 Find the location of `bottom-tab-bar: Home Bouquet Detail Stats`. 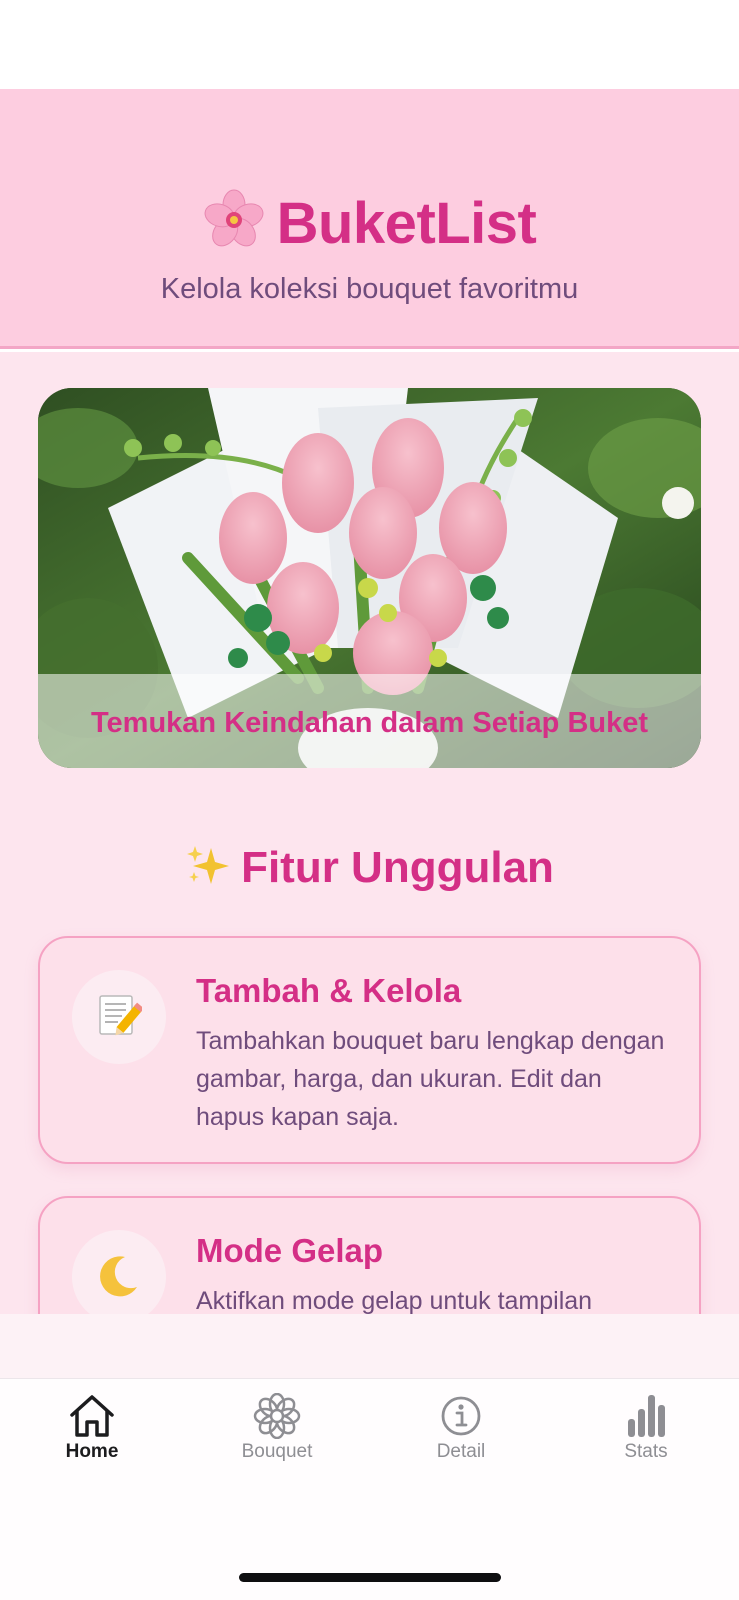

bottom-tab-bar: Home Bouquet Detail Stats is located at coordinates (369, 1489).